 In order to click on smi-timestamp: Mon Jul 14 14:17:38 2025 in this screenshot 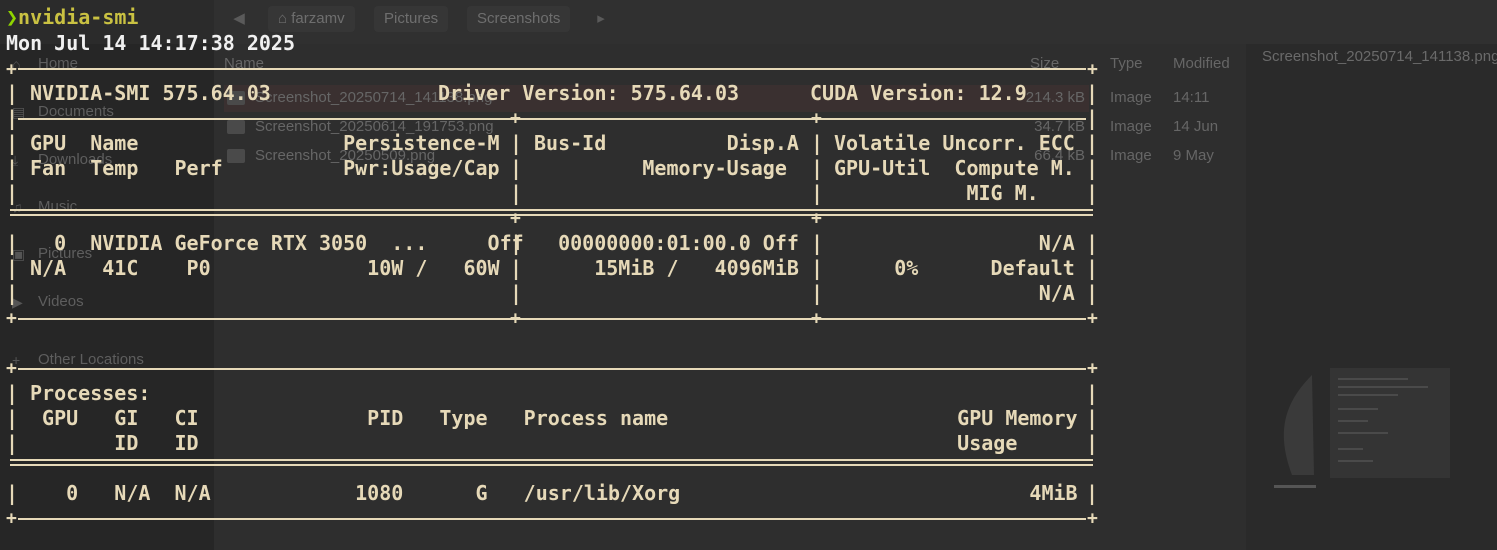, I will do `click(150, 43)`.